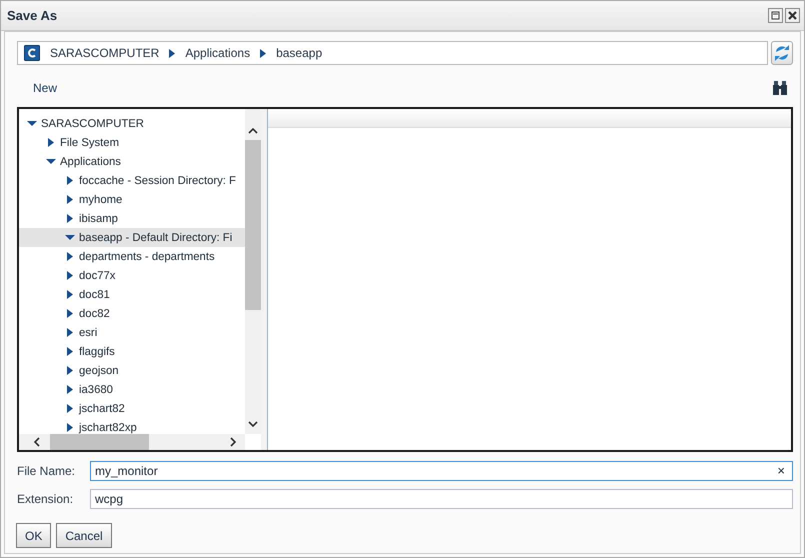 This screenshot has width=805, height=558. Describe the element at coordinates (441, 499) in the screenshot. I see `text-field: wcpg` at that location.